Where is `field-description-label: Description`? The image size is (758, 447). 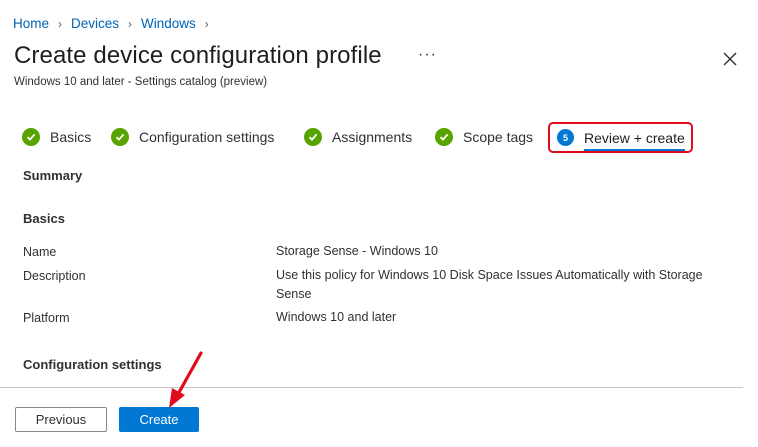 field-description-label: Description is located at coordinates (54, 276).